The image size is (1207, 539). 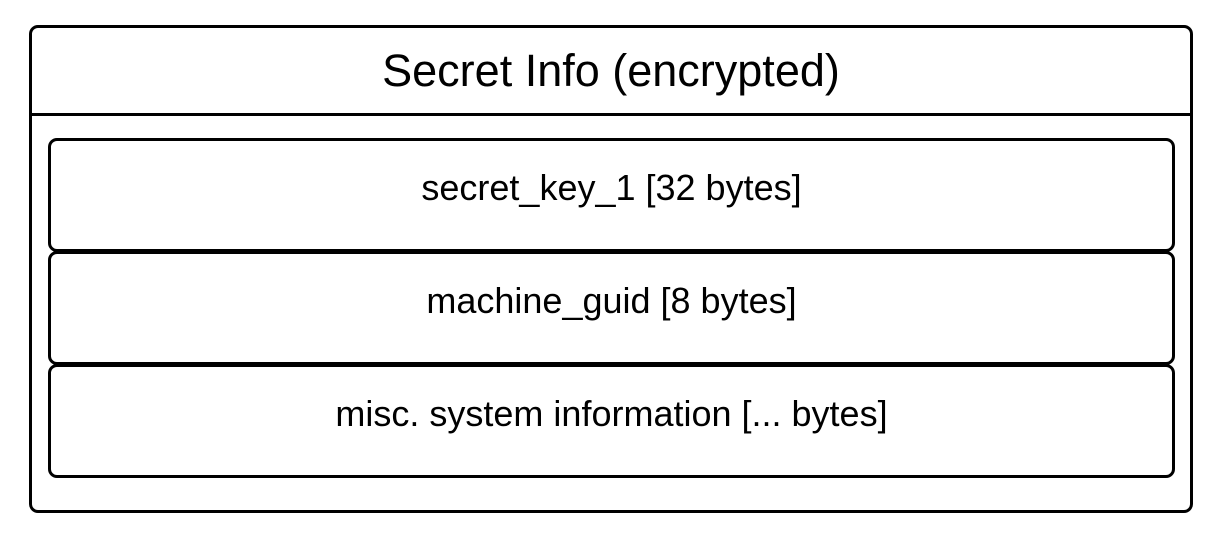 I want to click on field-label: machine_guid [8 bytes], so click(x=611, y=300).